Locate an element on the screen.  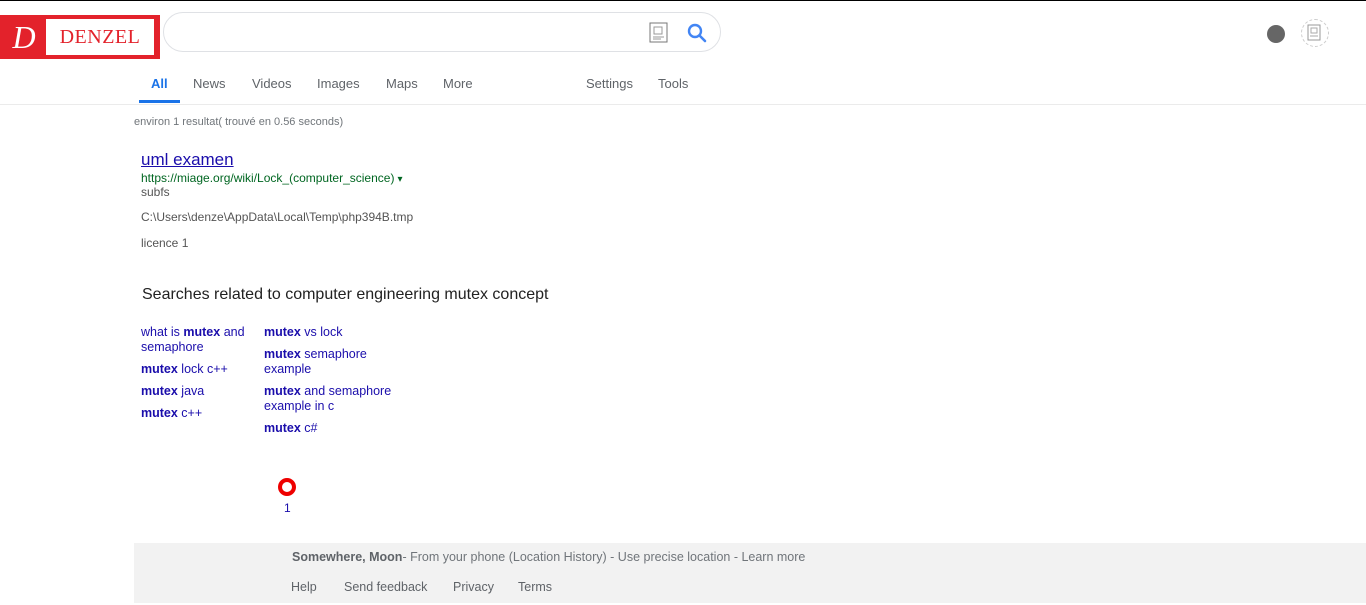
related-search-link: what is mutex and semaphore is located at coordinates (198, 340).